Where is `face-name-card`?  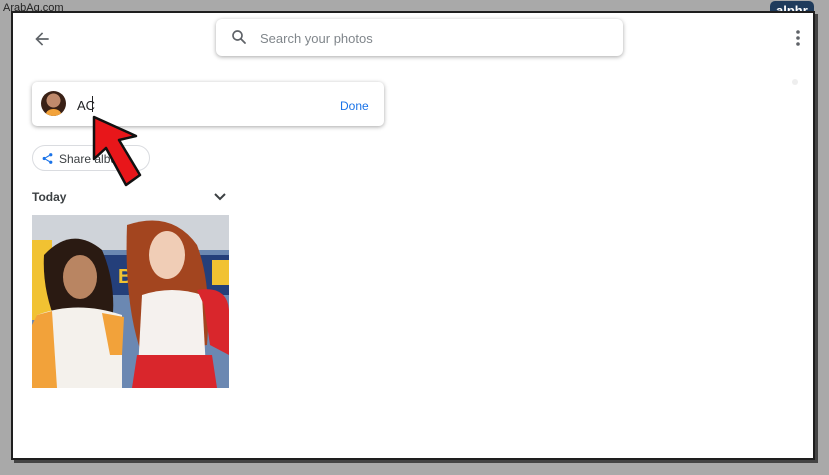 face-name-card is located at coordinates (208, 104).